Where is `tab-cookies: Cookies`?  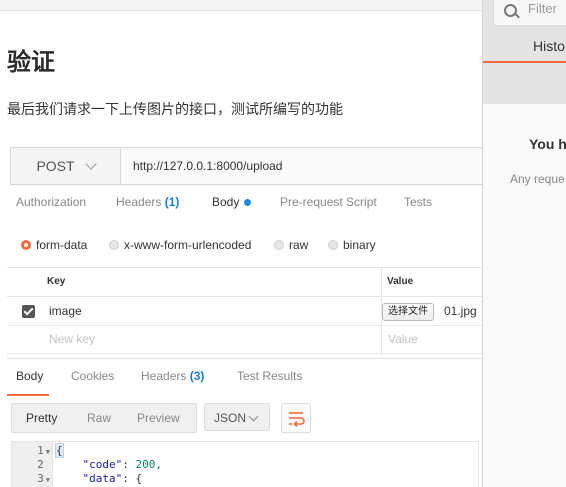 tab-cookies: Cookies is located at coordinates (92, 376).